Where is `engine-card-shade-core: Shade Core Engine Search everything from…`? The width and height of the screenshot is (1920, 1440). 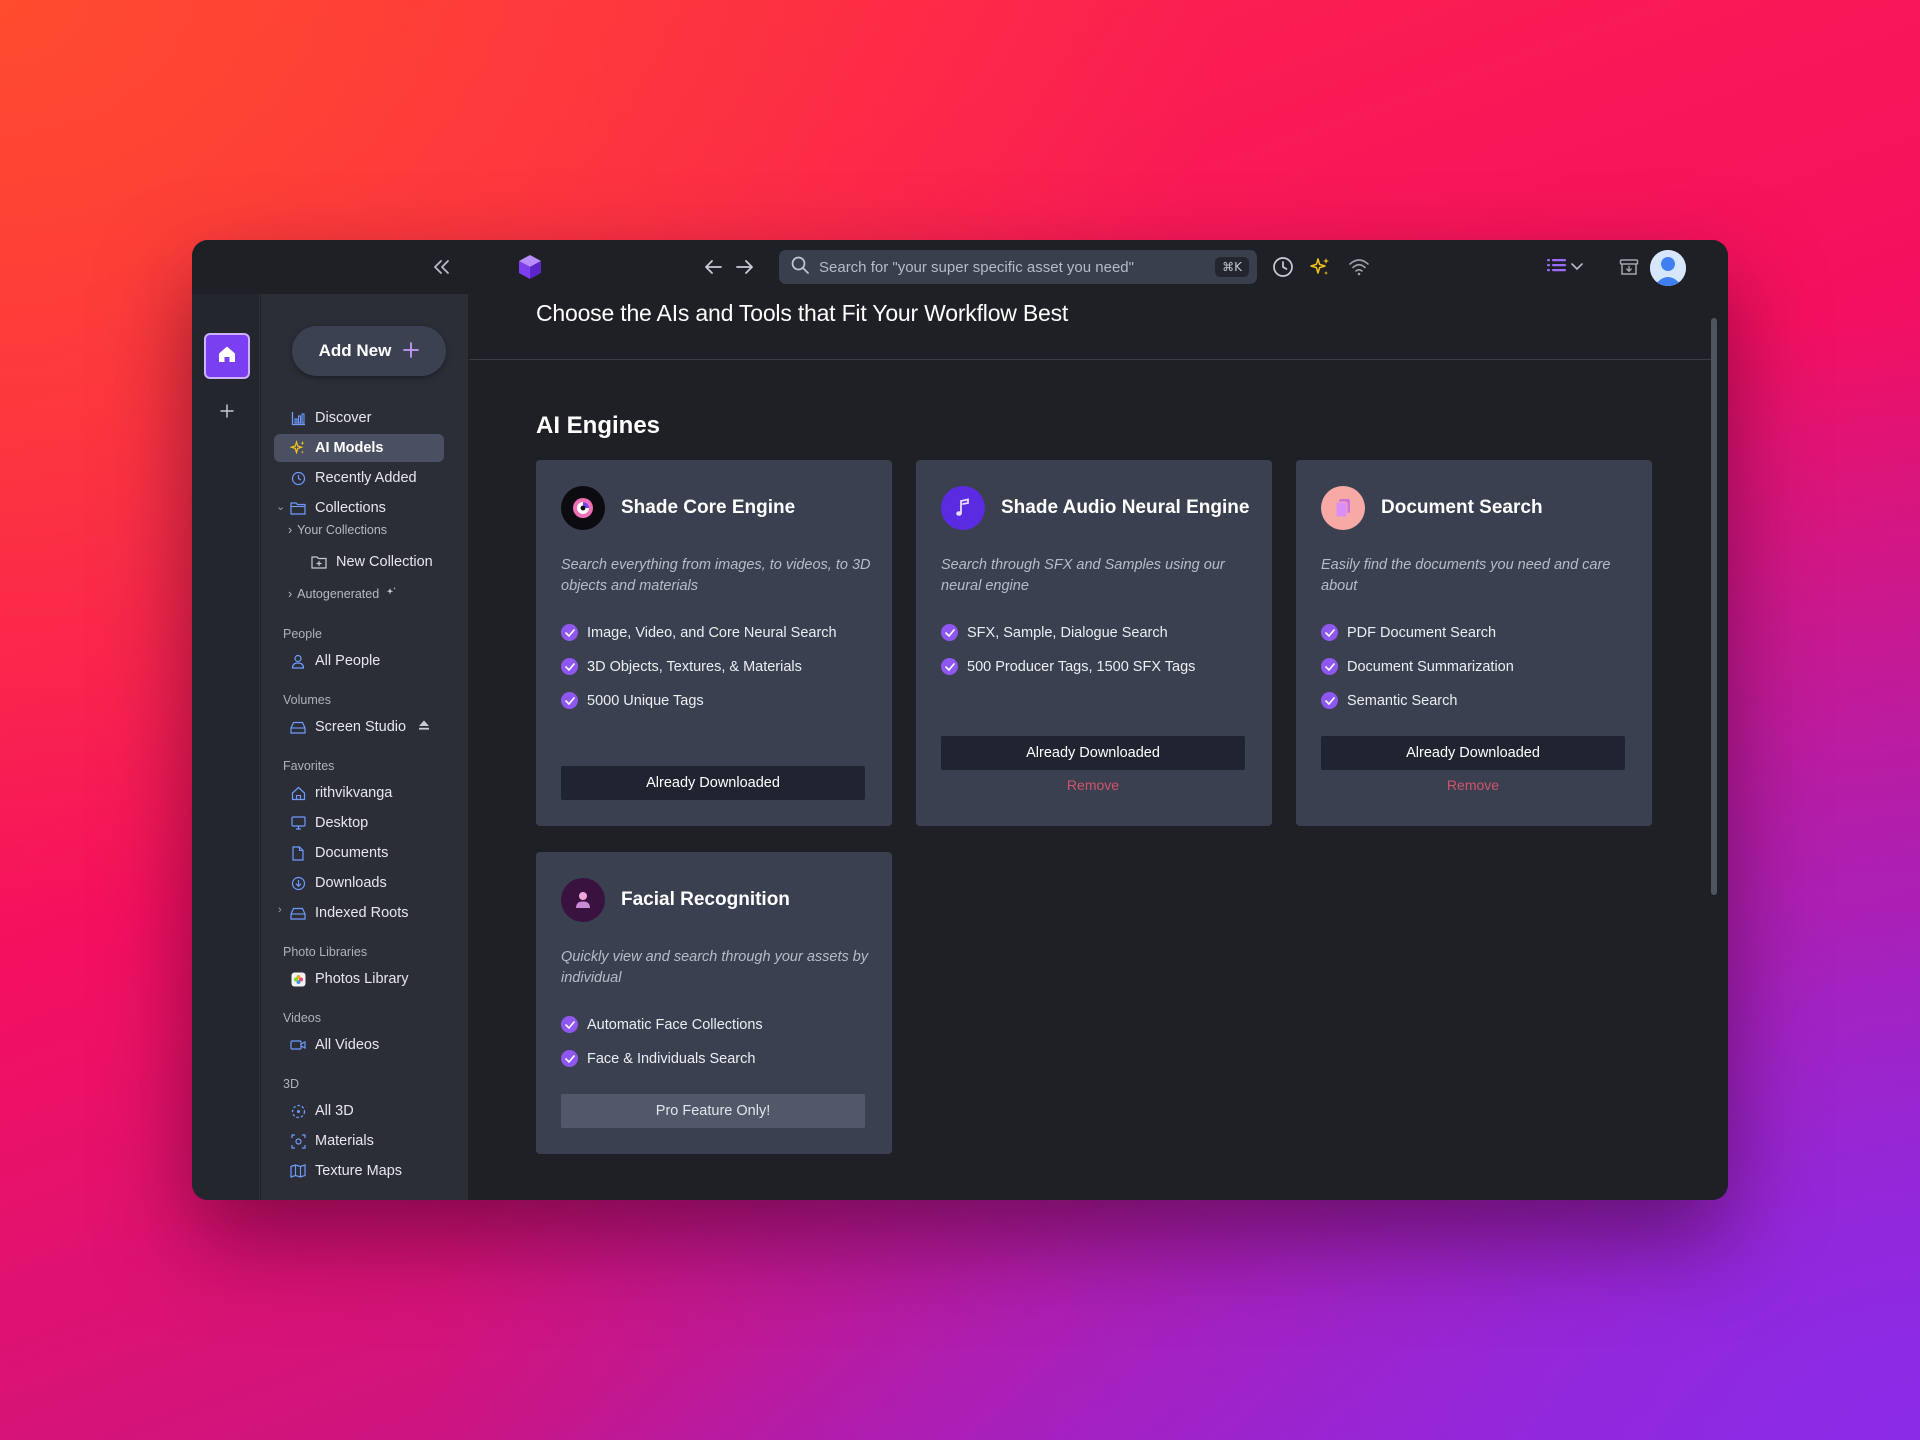
engine-card-shade-core: Shade Core Engine Search everything from… is located at coordinates (714, 643).